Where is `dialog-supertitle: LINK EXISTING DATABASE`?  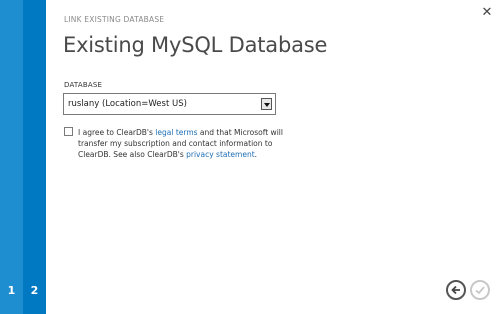
dialog-supertitle: LINK EXISTING DATABASE is located at coordinates (114, 19).